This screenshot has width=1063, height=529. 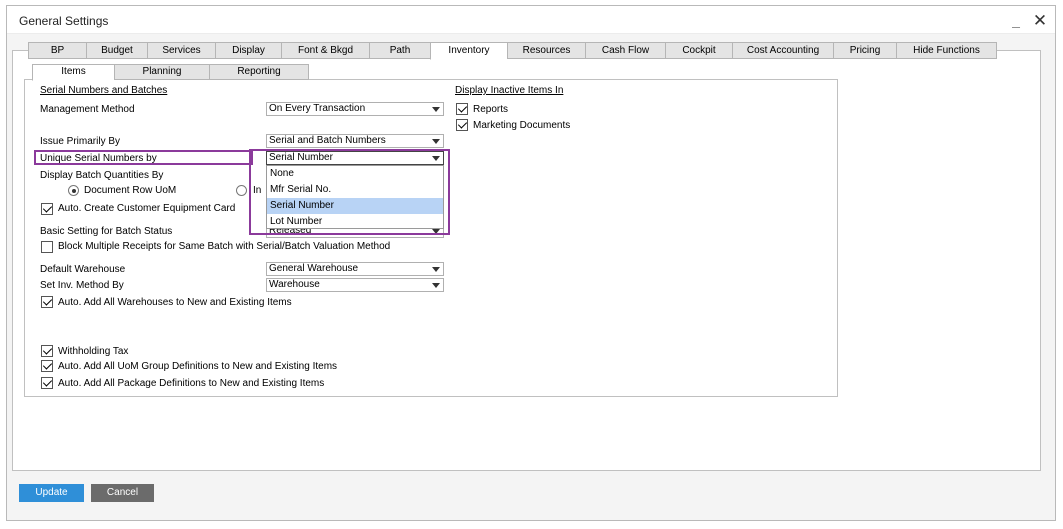 What do you see at coordinates (491, 109) in the screenshot?
I see `reports-label: Reports` at bounding box center [491, 109].